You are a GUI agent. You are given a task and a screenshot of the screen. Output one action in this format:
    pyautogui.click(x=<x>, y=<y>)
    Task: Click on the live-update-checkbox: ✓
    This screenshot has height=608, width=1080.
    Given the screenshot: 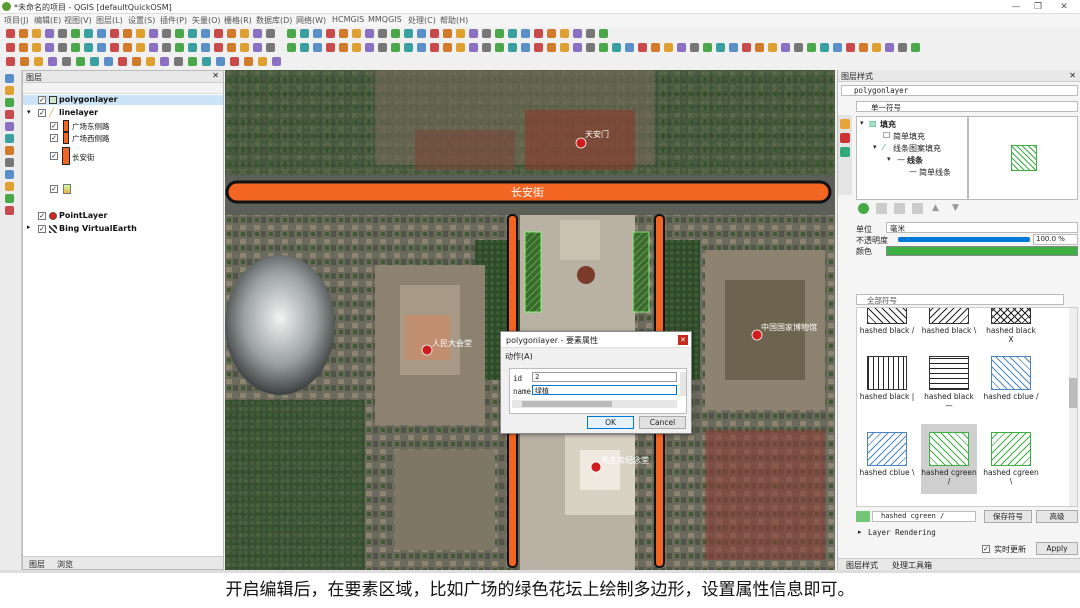 What is the action you would take?
    pyautogui.click(x=986, y=549)
    